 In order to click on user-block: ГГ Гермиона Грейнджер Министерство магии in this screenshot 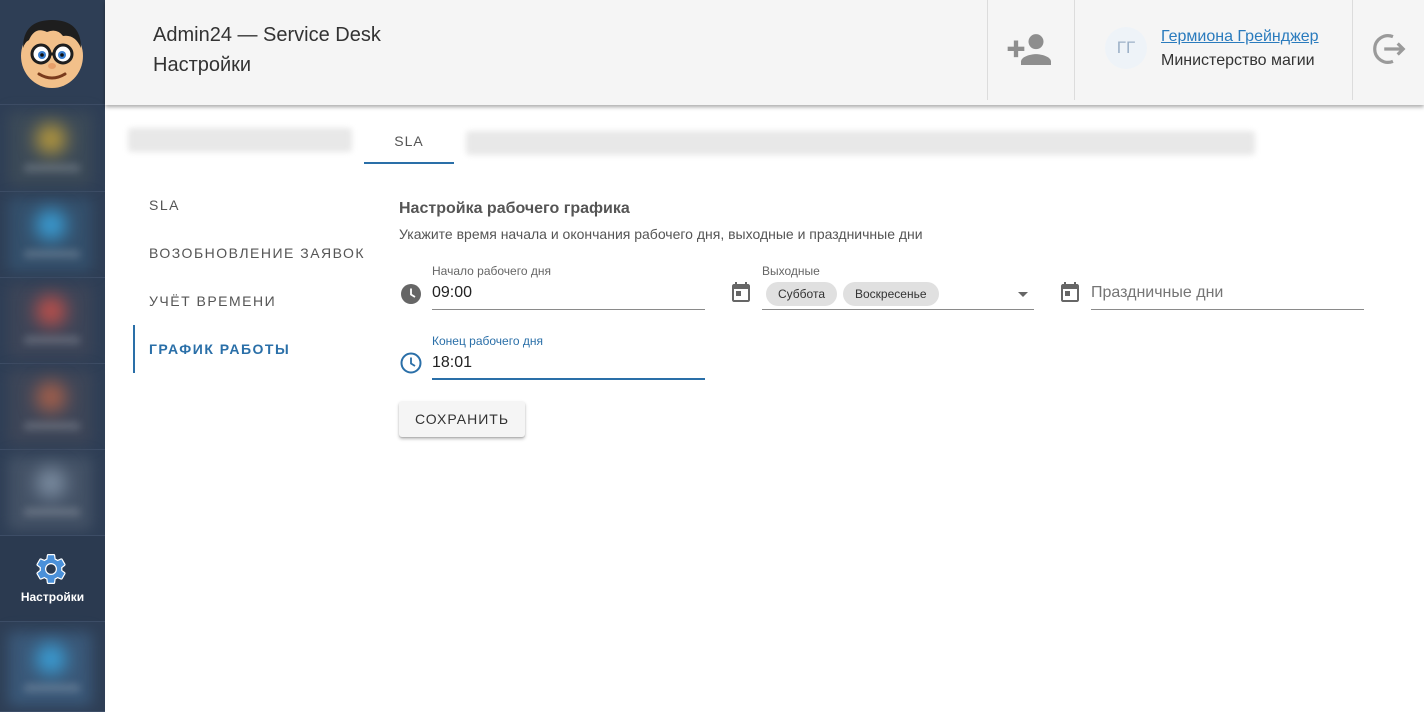, I will do `click(1214, 50)`.